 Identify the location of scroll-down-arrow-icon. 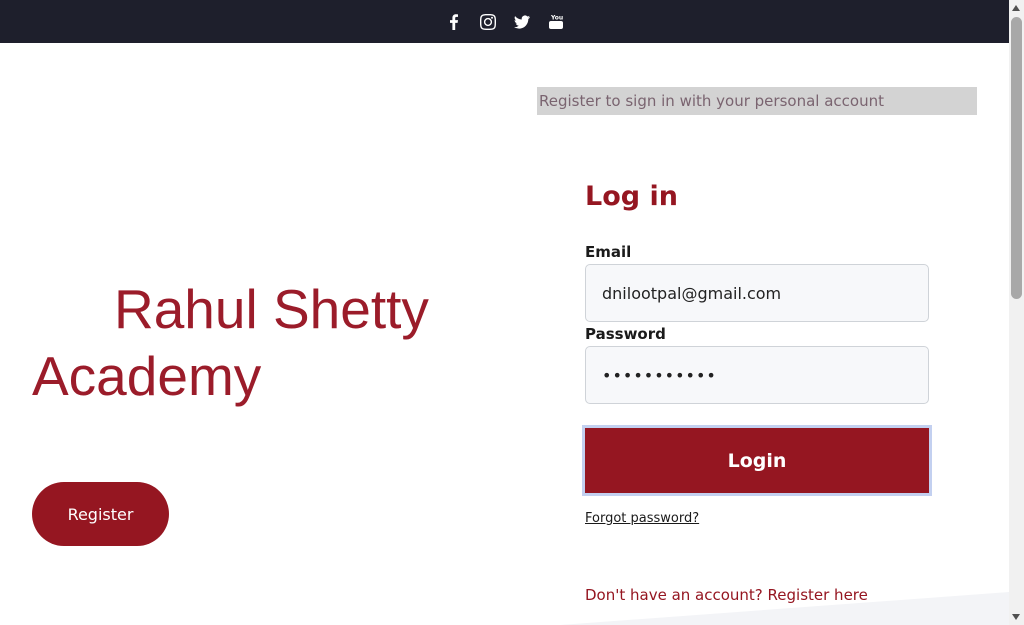
(1016, 617).